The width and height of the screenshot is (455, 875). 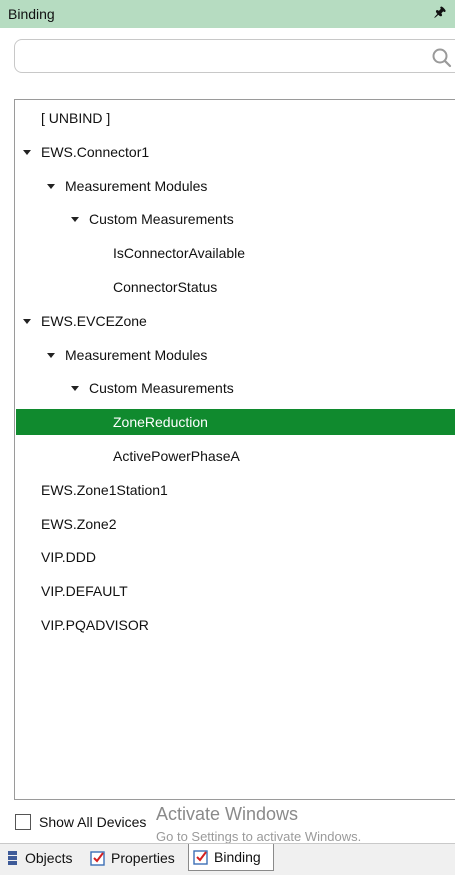 I want to click on tree-node: [ UNBIND ], so click(x=235, y=118).